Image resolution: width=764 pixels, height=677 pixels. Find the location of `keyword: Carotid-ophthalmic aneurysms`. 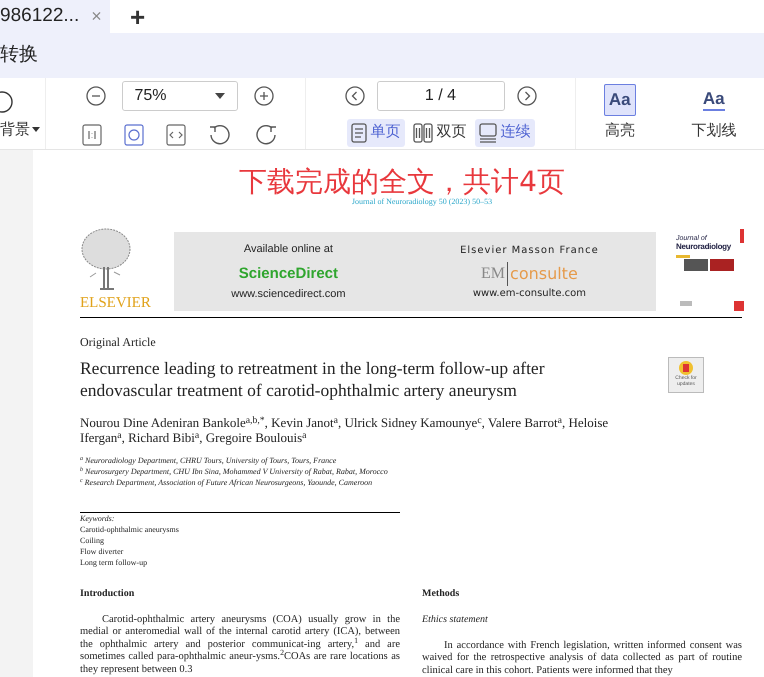

keyword: Carotid-ophthalmic aneurysms is located at coordinates (130, 529).